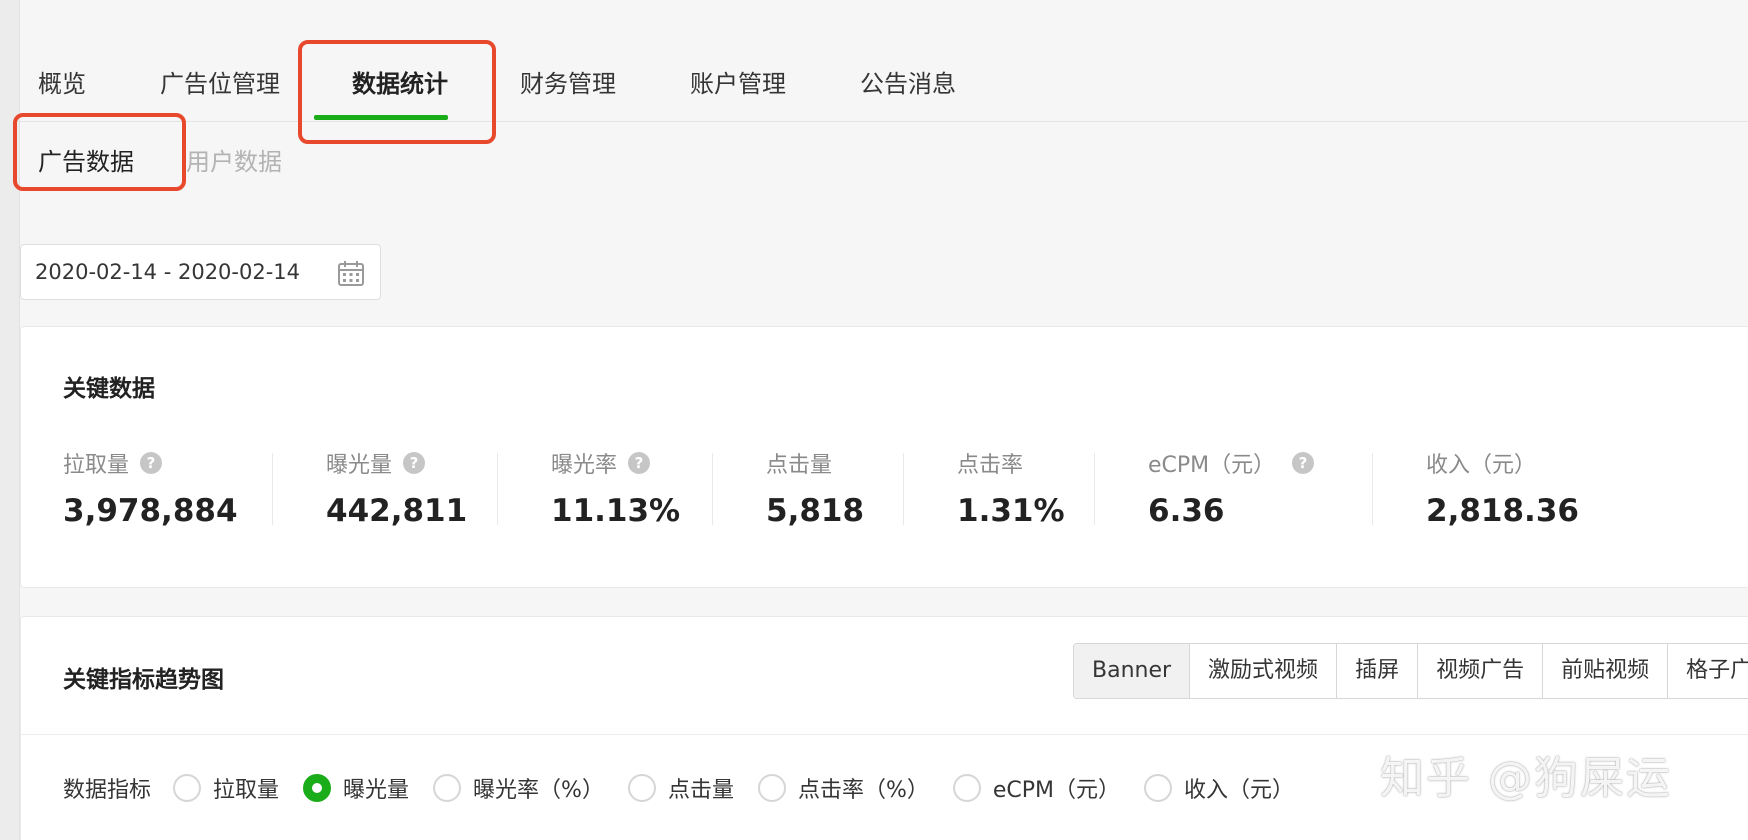  I want to click on radio-label: 收入（元）, so click(1239, 790).